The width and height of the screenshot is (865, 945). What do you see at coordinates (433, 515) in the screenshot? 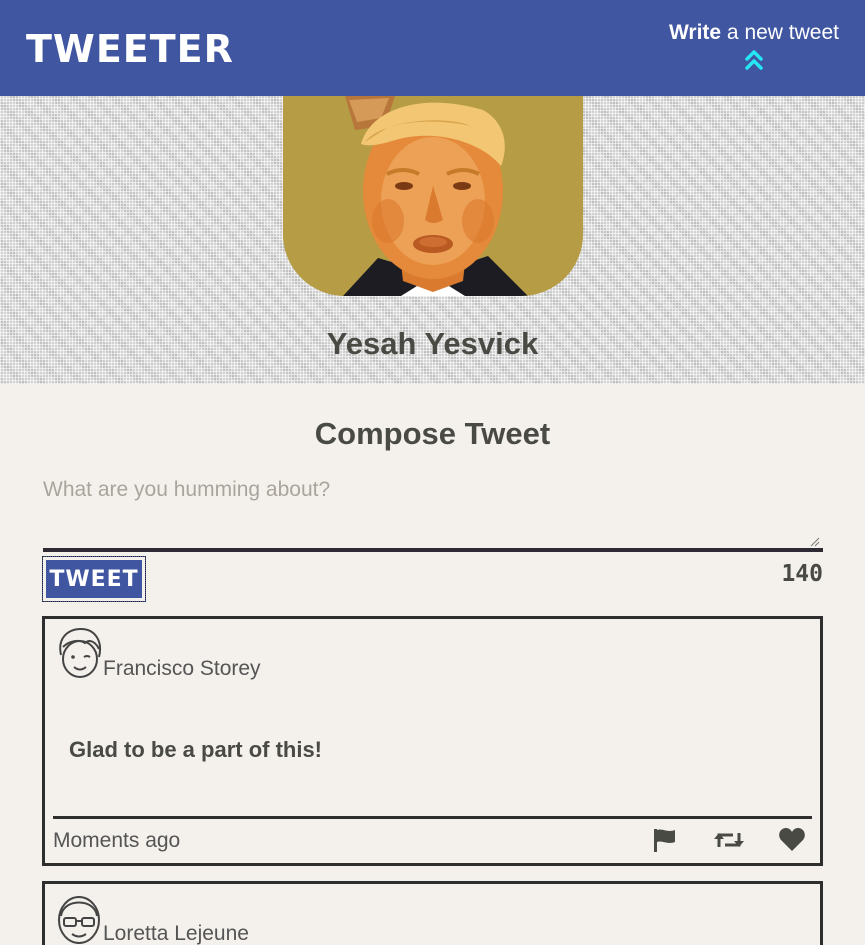
I see `tweet-text-input` at bounding box center [433, 515].